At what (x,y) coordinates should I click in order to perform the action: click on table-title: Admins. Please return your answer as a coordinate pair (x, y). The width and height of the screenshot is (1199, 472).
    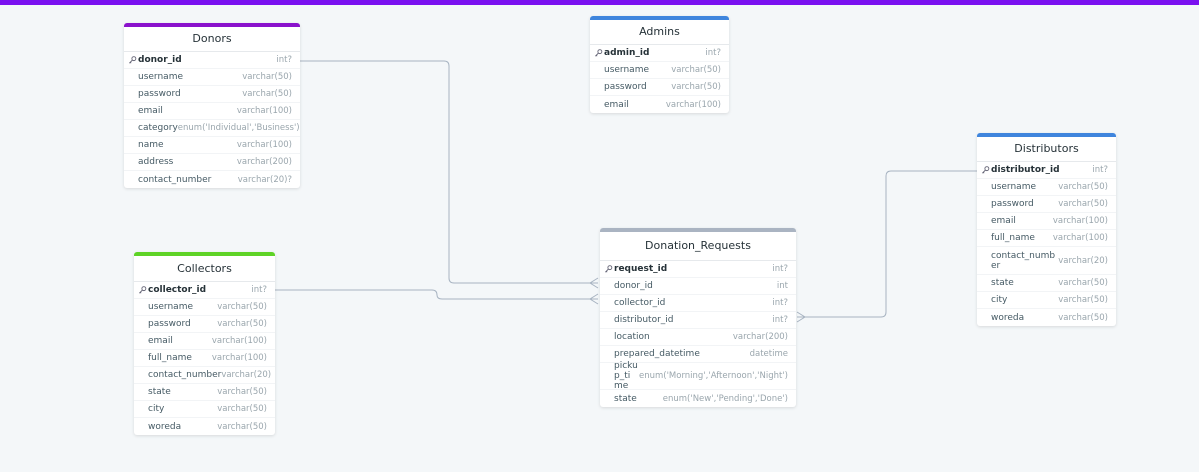
    Looking at the image, I should click on (659, 32).